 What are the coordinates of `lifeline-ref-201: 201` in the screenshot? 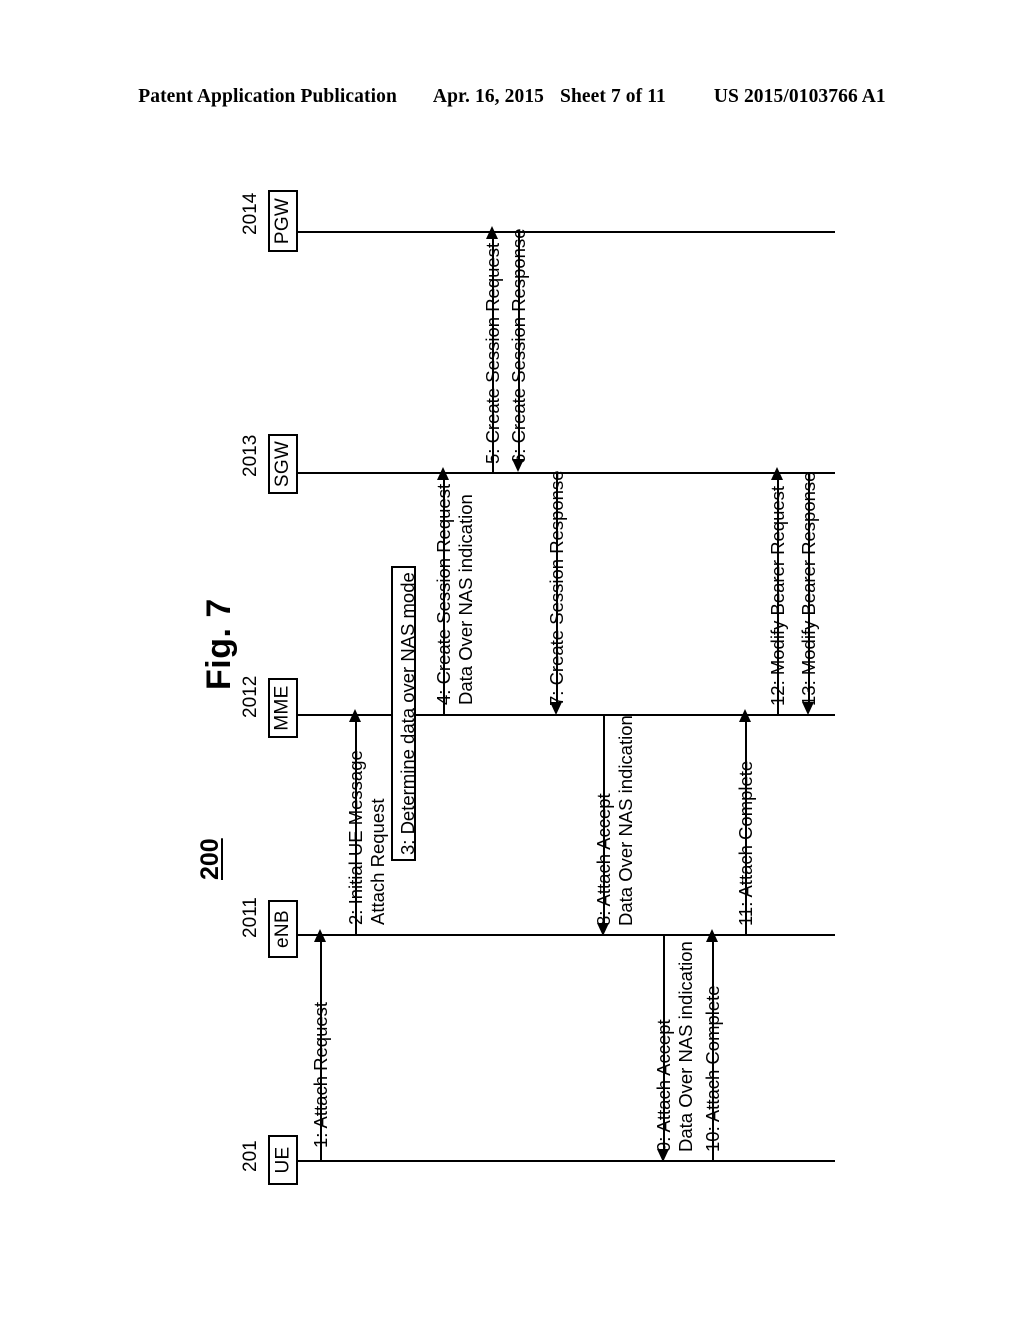 It's located at (250, 1156).